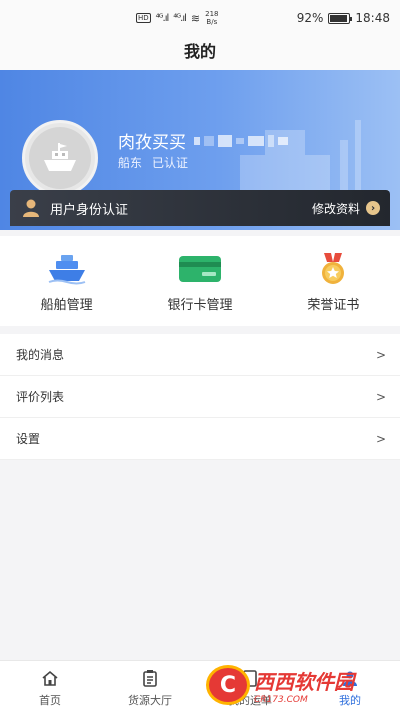  What do you see at coordinates (333, 269) in the screenshot?
I see `medal-icon` at bounding box center [333, 269].